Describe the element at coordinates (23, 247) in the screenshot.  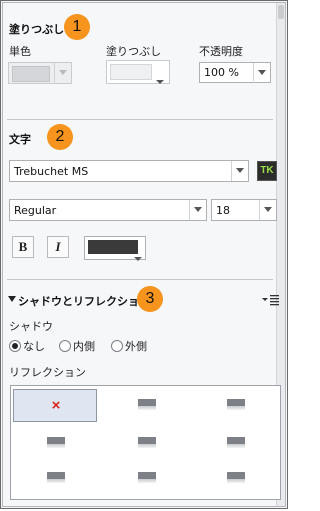
I see `bold-button: B` at that location.